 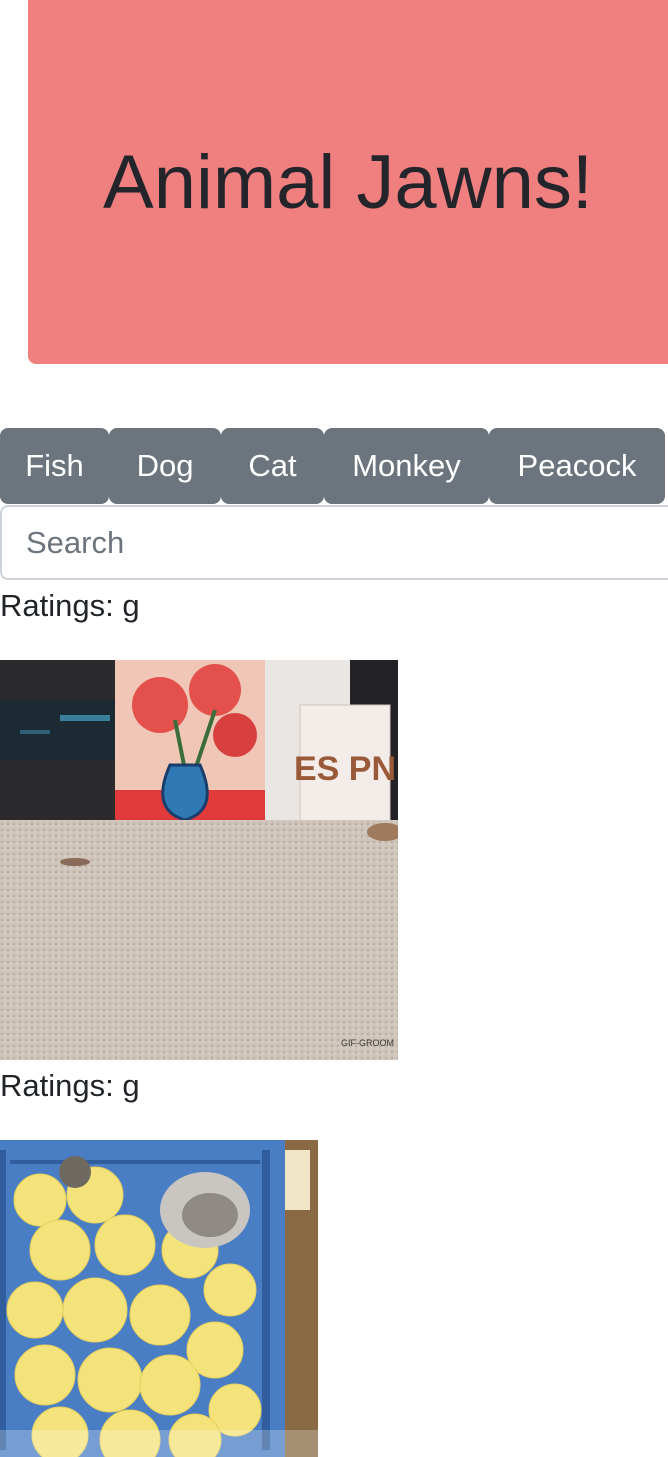 What do you see at coordinates (54, 466) in the screenshot?
I see `fish-button: Fish` at bounding box center [54, 466].